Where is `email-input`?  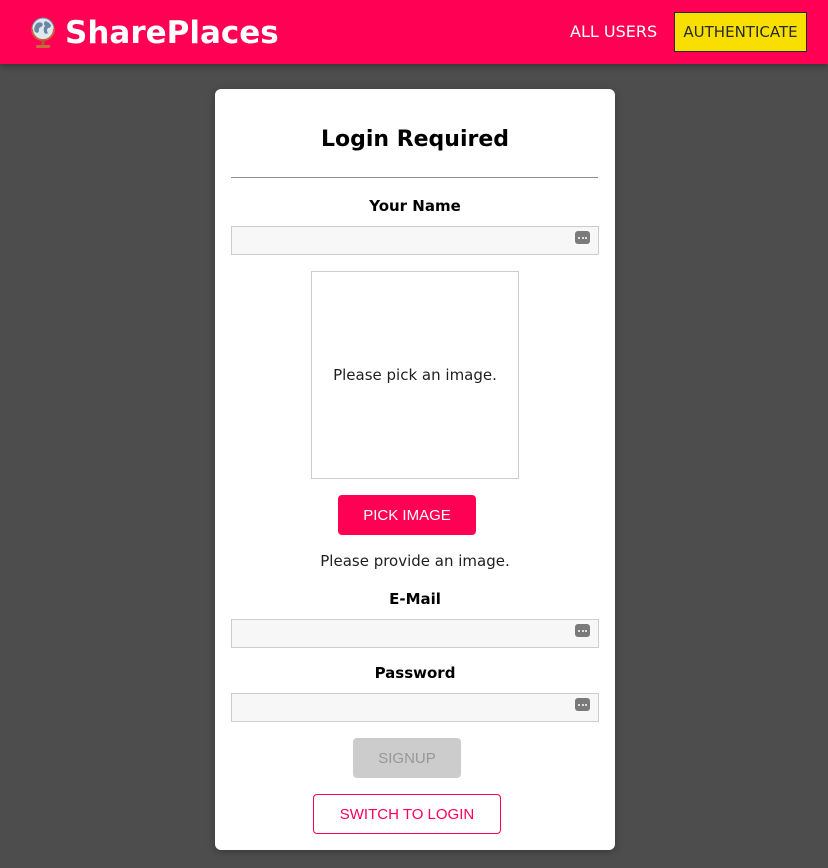
email-input is located at coordinates (415, 633).